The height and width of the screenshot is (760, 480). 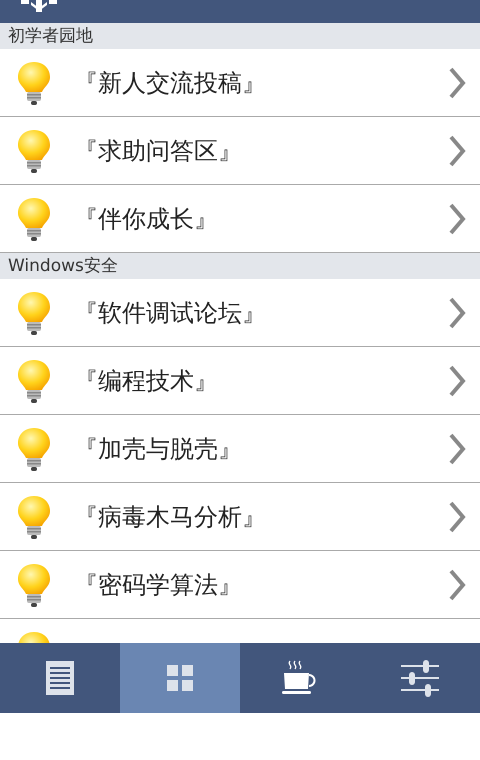 I want to click on forum-title: 『新人交流投稿』, so click(x=170, y=83).